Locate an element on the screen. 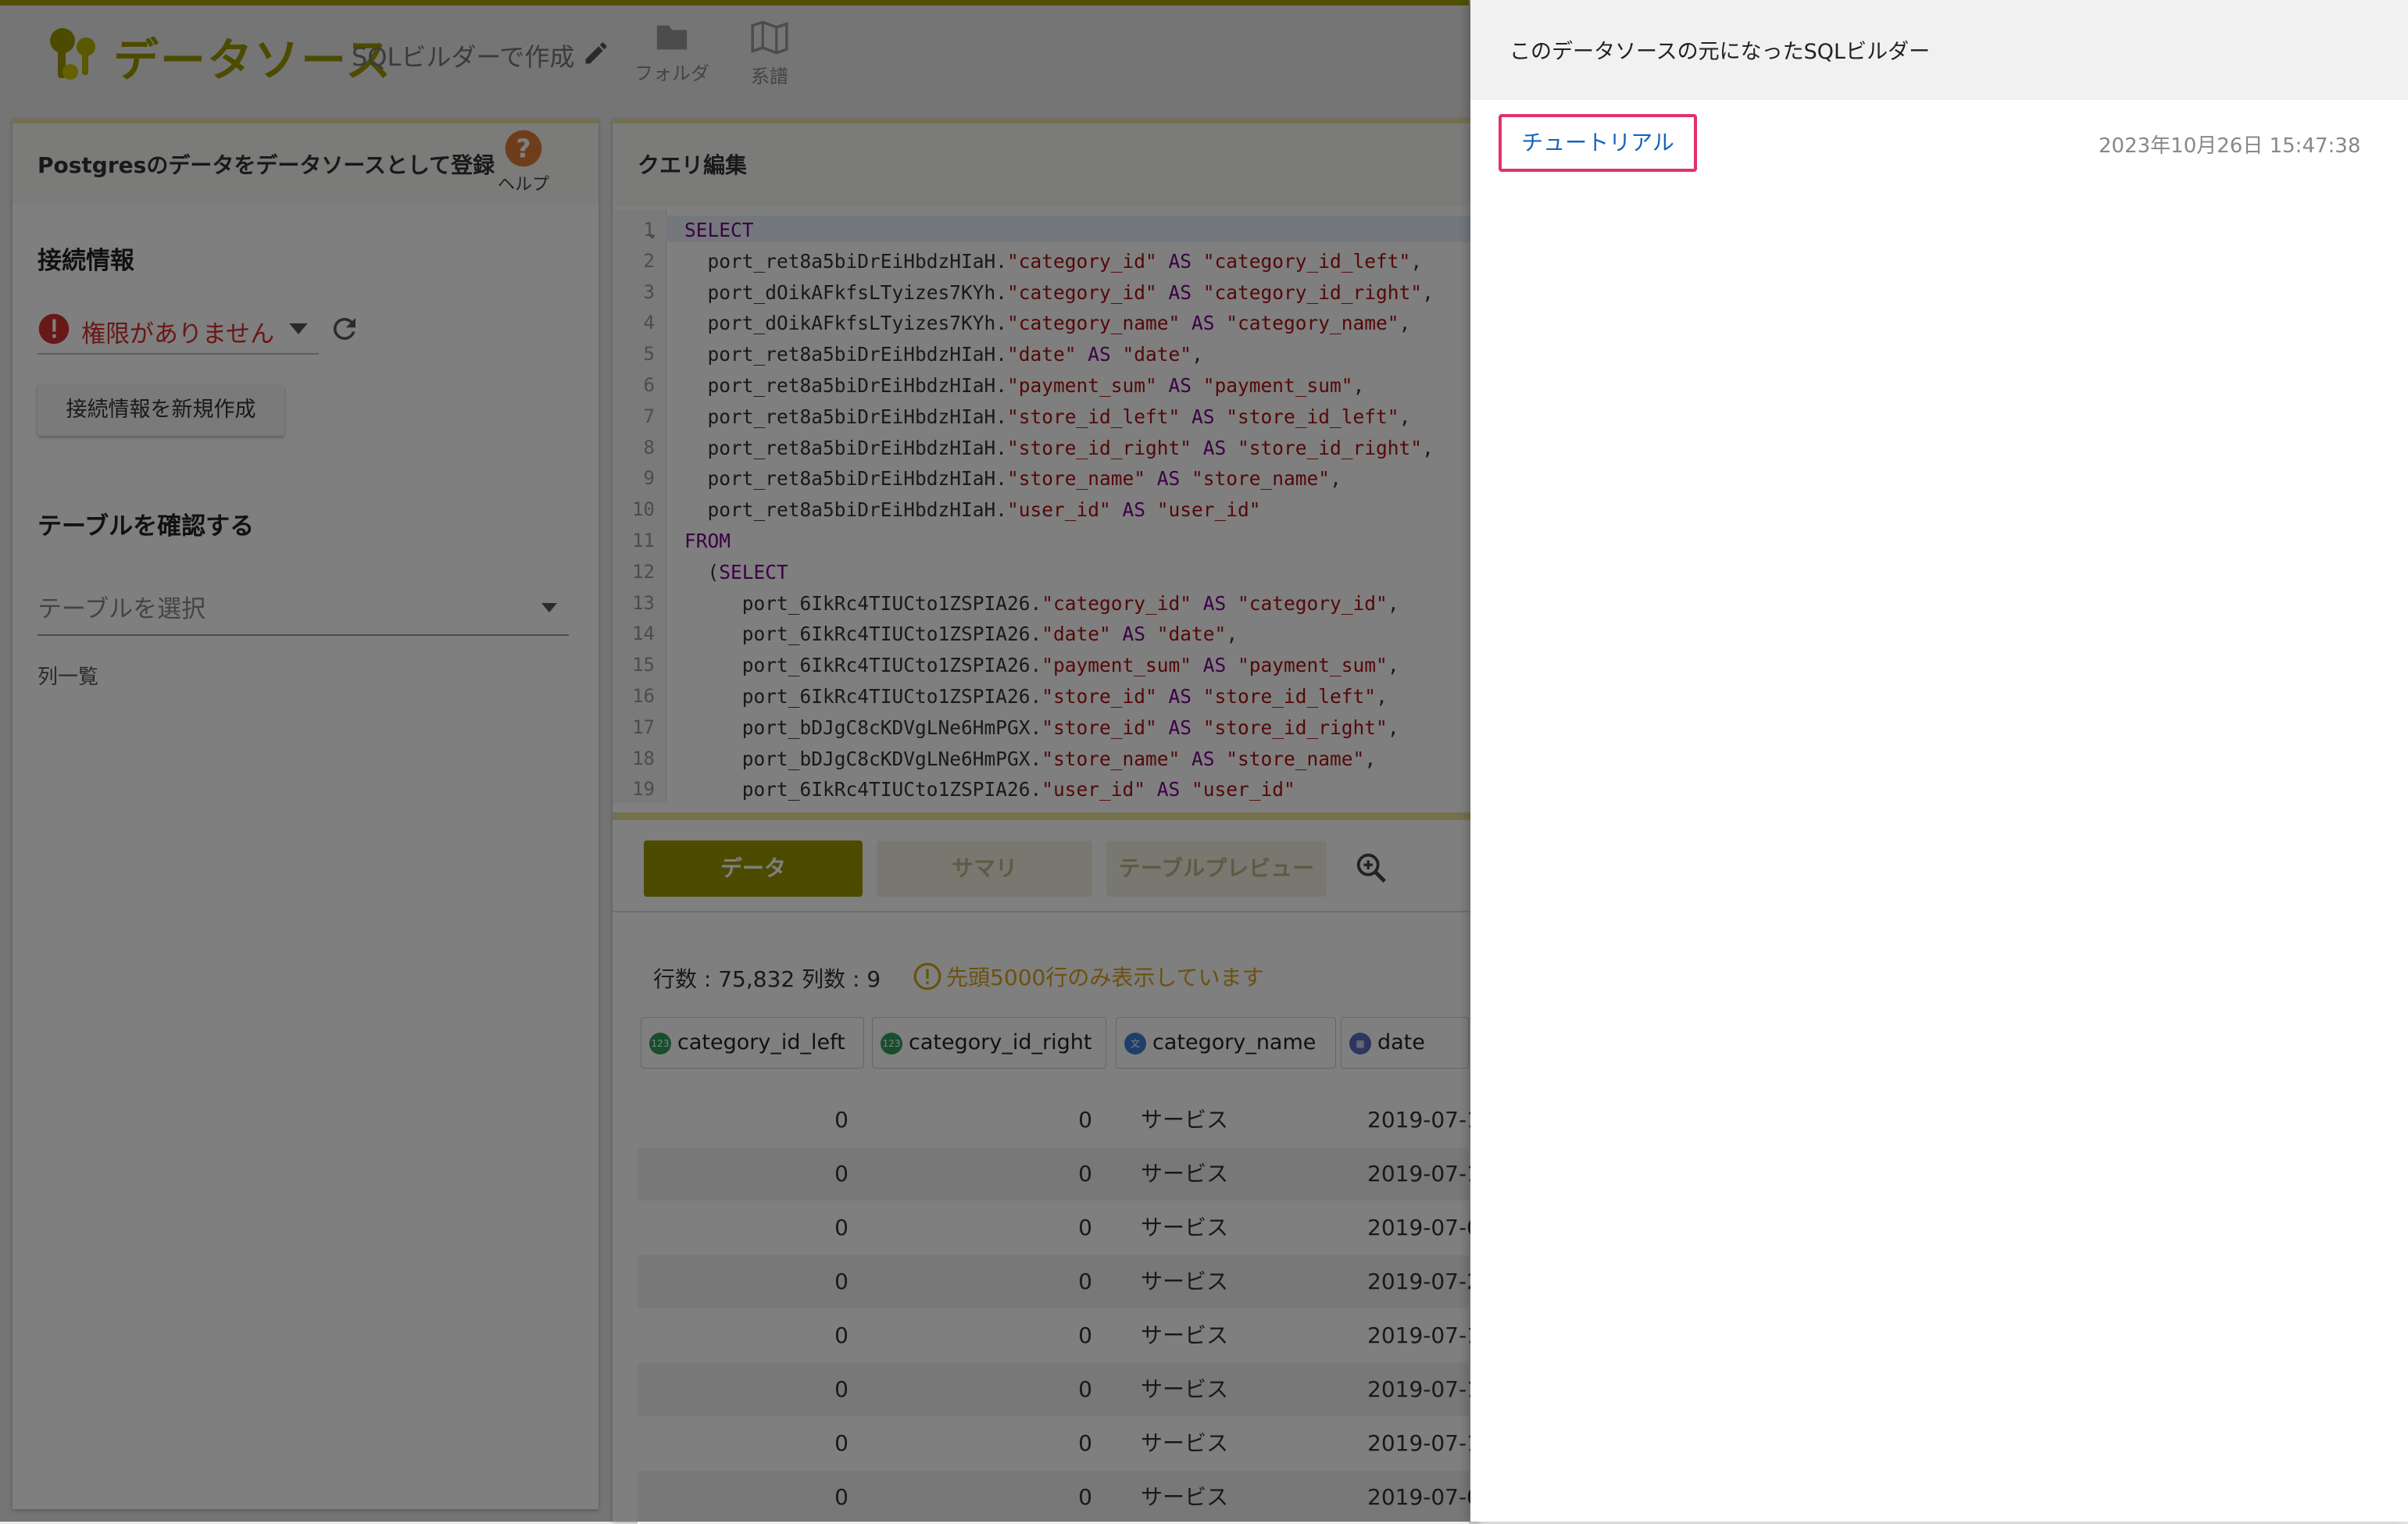  sql-builder-link: チュートリアル is located at coordinates (1598, 143).